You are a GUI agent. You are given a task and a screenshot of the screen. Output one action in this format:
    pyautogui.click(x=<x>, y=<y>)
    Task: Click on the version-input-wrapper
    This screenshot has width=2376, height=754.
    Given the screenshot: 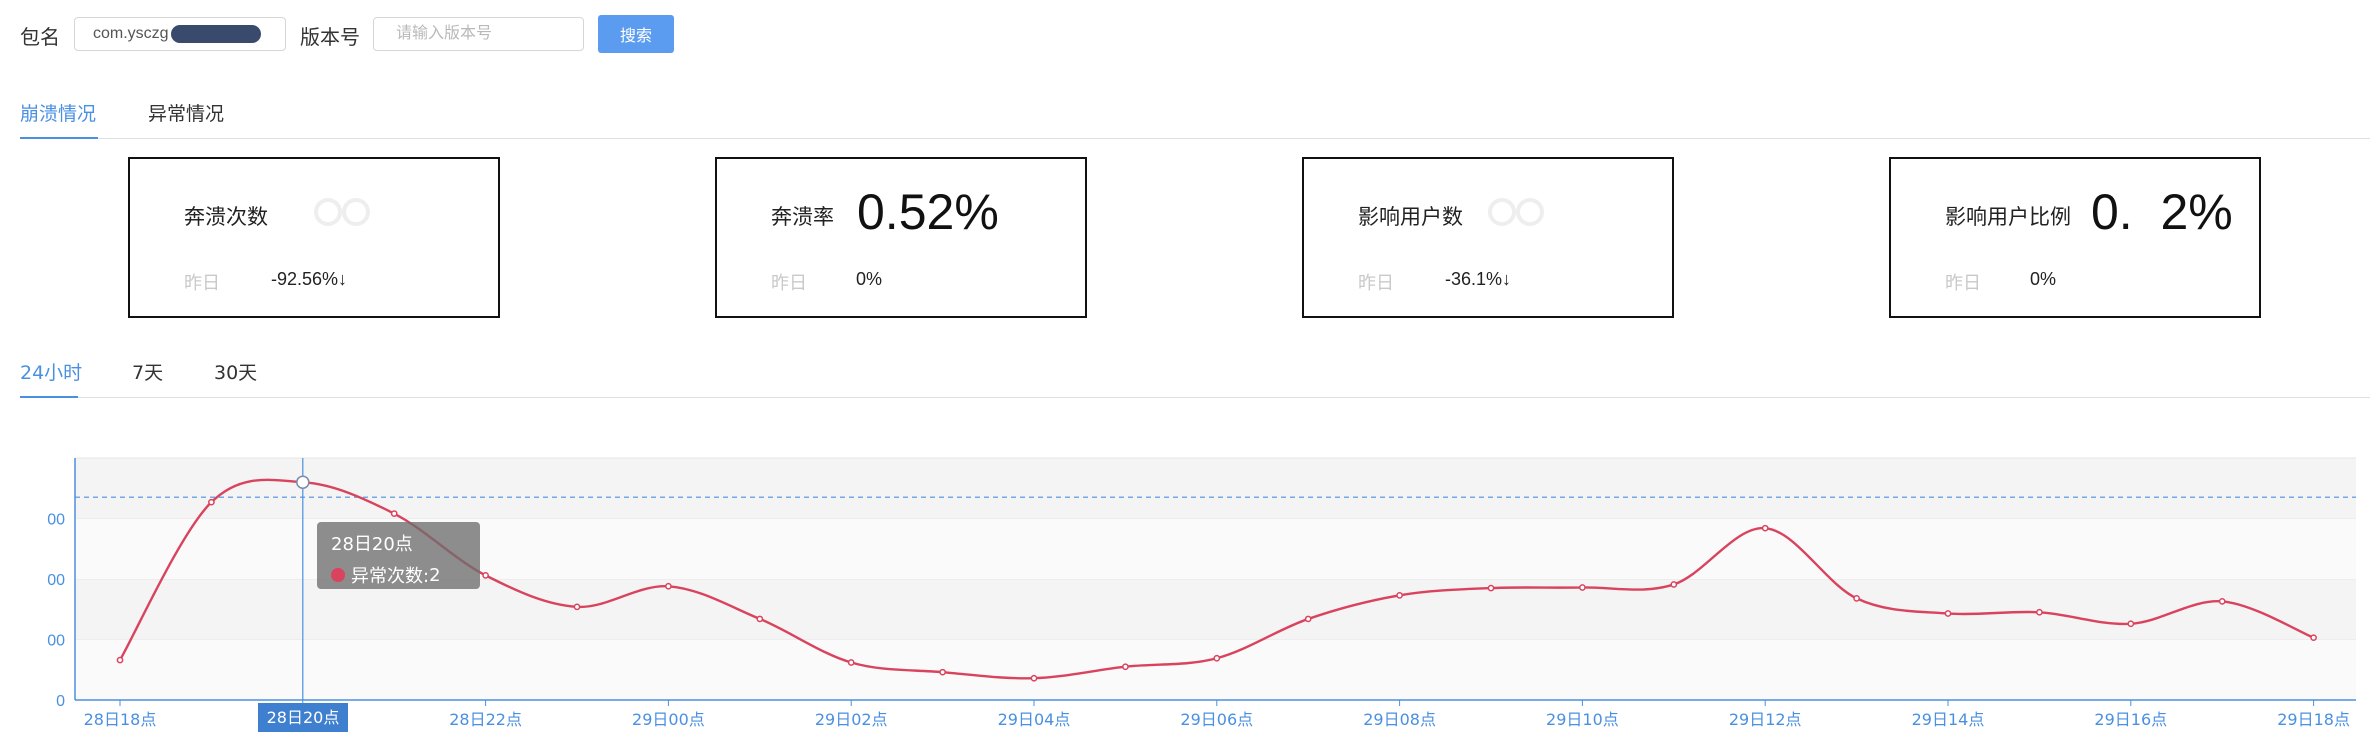 What is the action you would take?
    pyautogui.click(x=478, y=34)
    